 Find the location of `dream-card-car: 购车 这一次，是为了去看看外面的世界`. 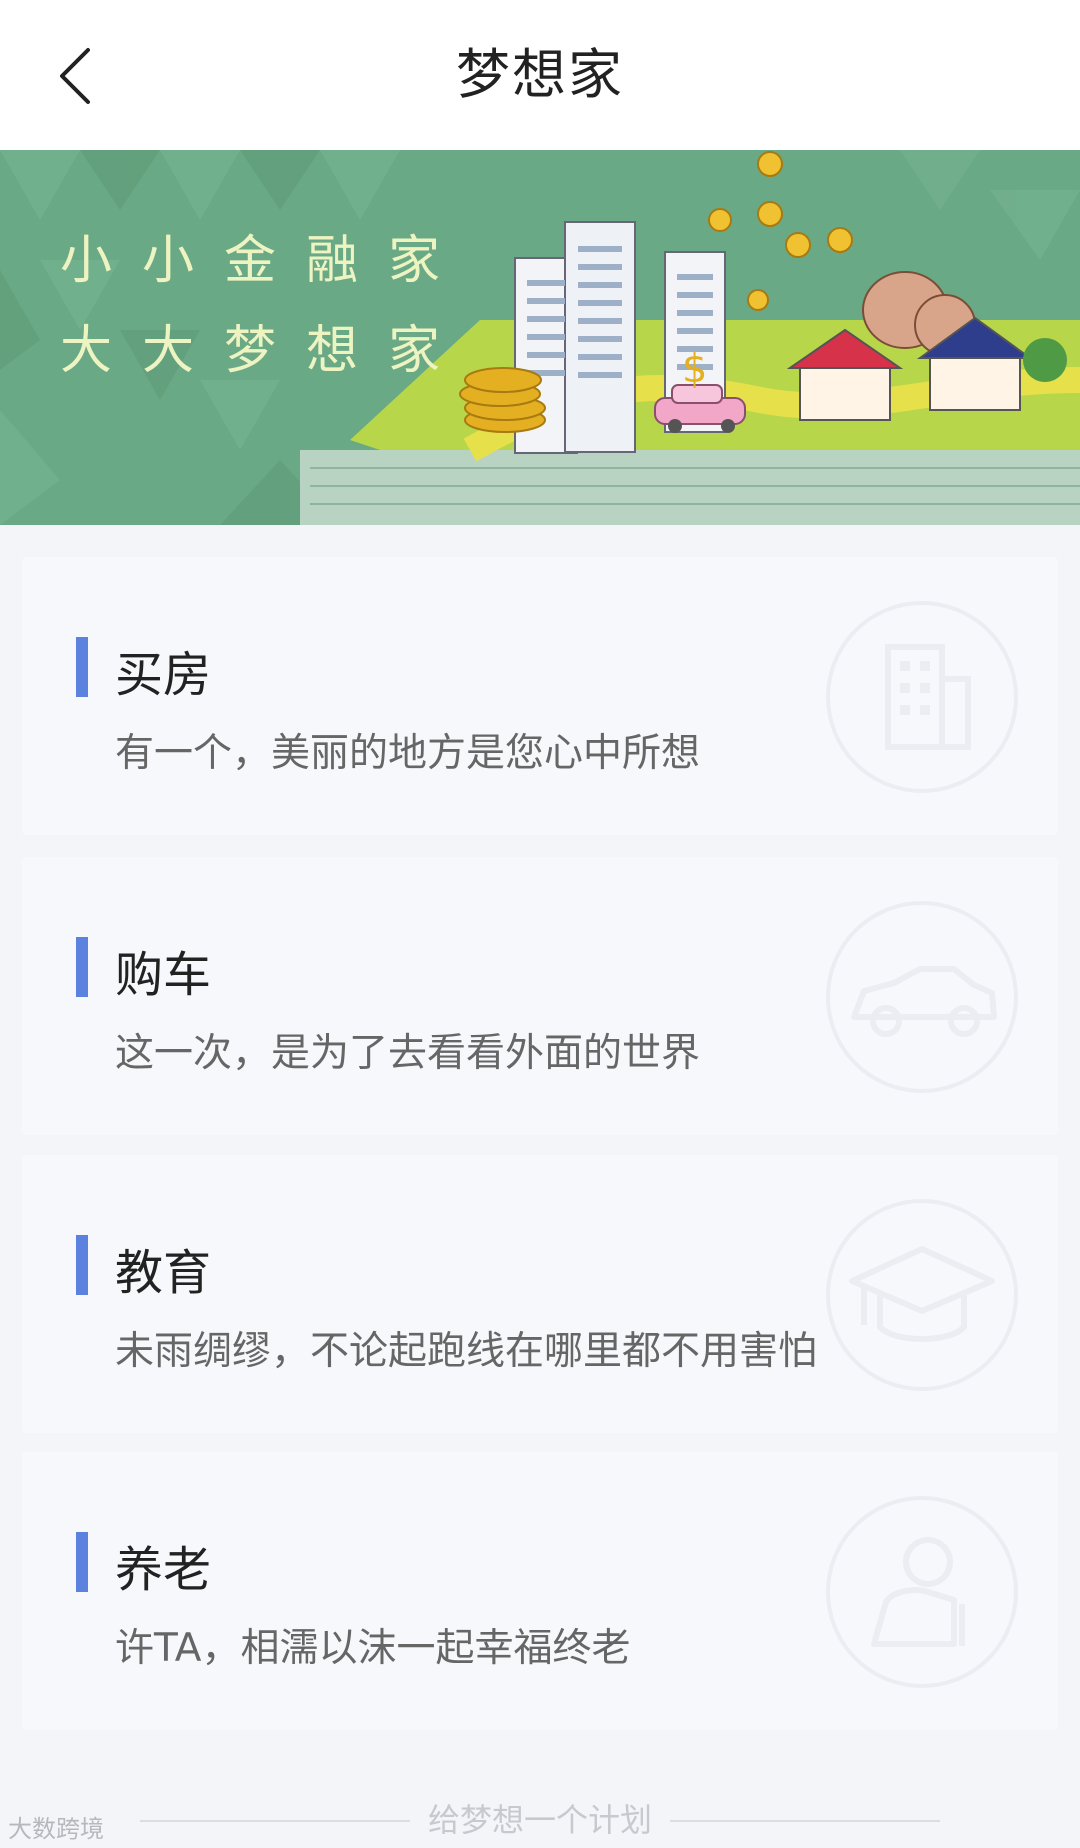

dream-card-car: 购车 这一次，是为了去看看外面的世界 is located at coordinates (540, 996).